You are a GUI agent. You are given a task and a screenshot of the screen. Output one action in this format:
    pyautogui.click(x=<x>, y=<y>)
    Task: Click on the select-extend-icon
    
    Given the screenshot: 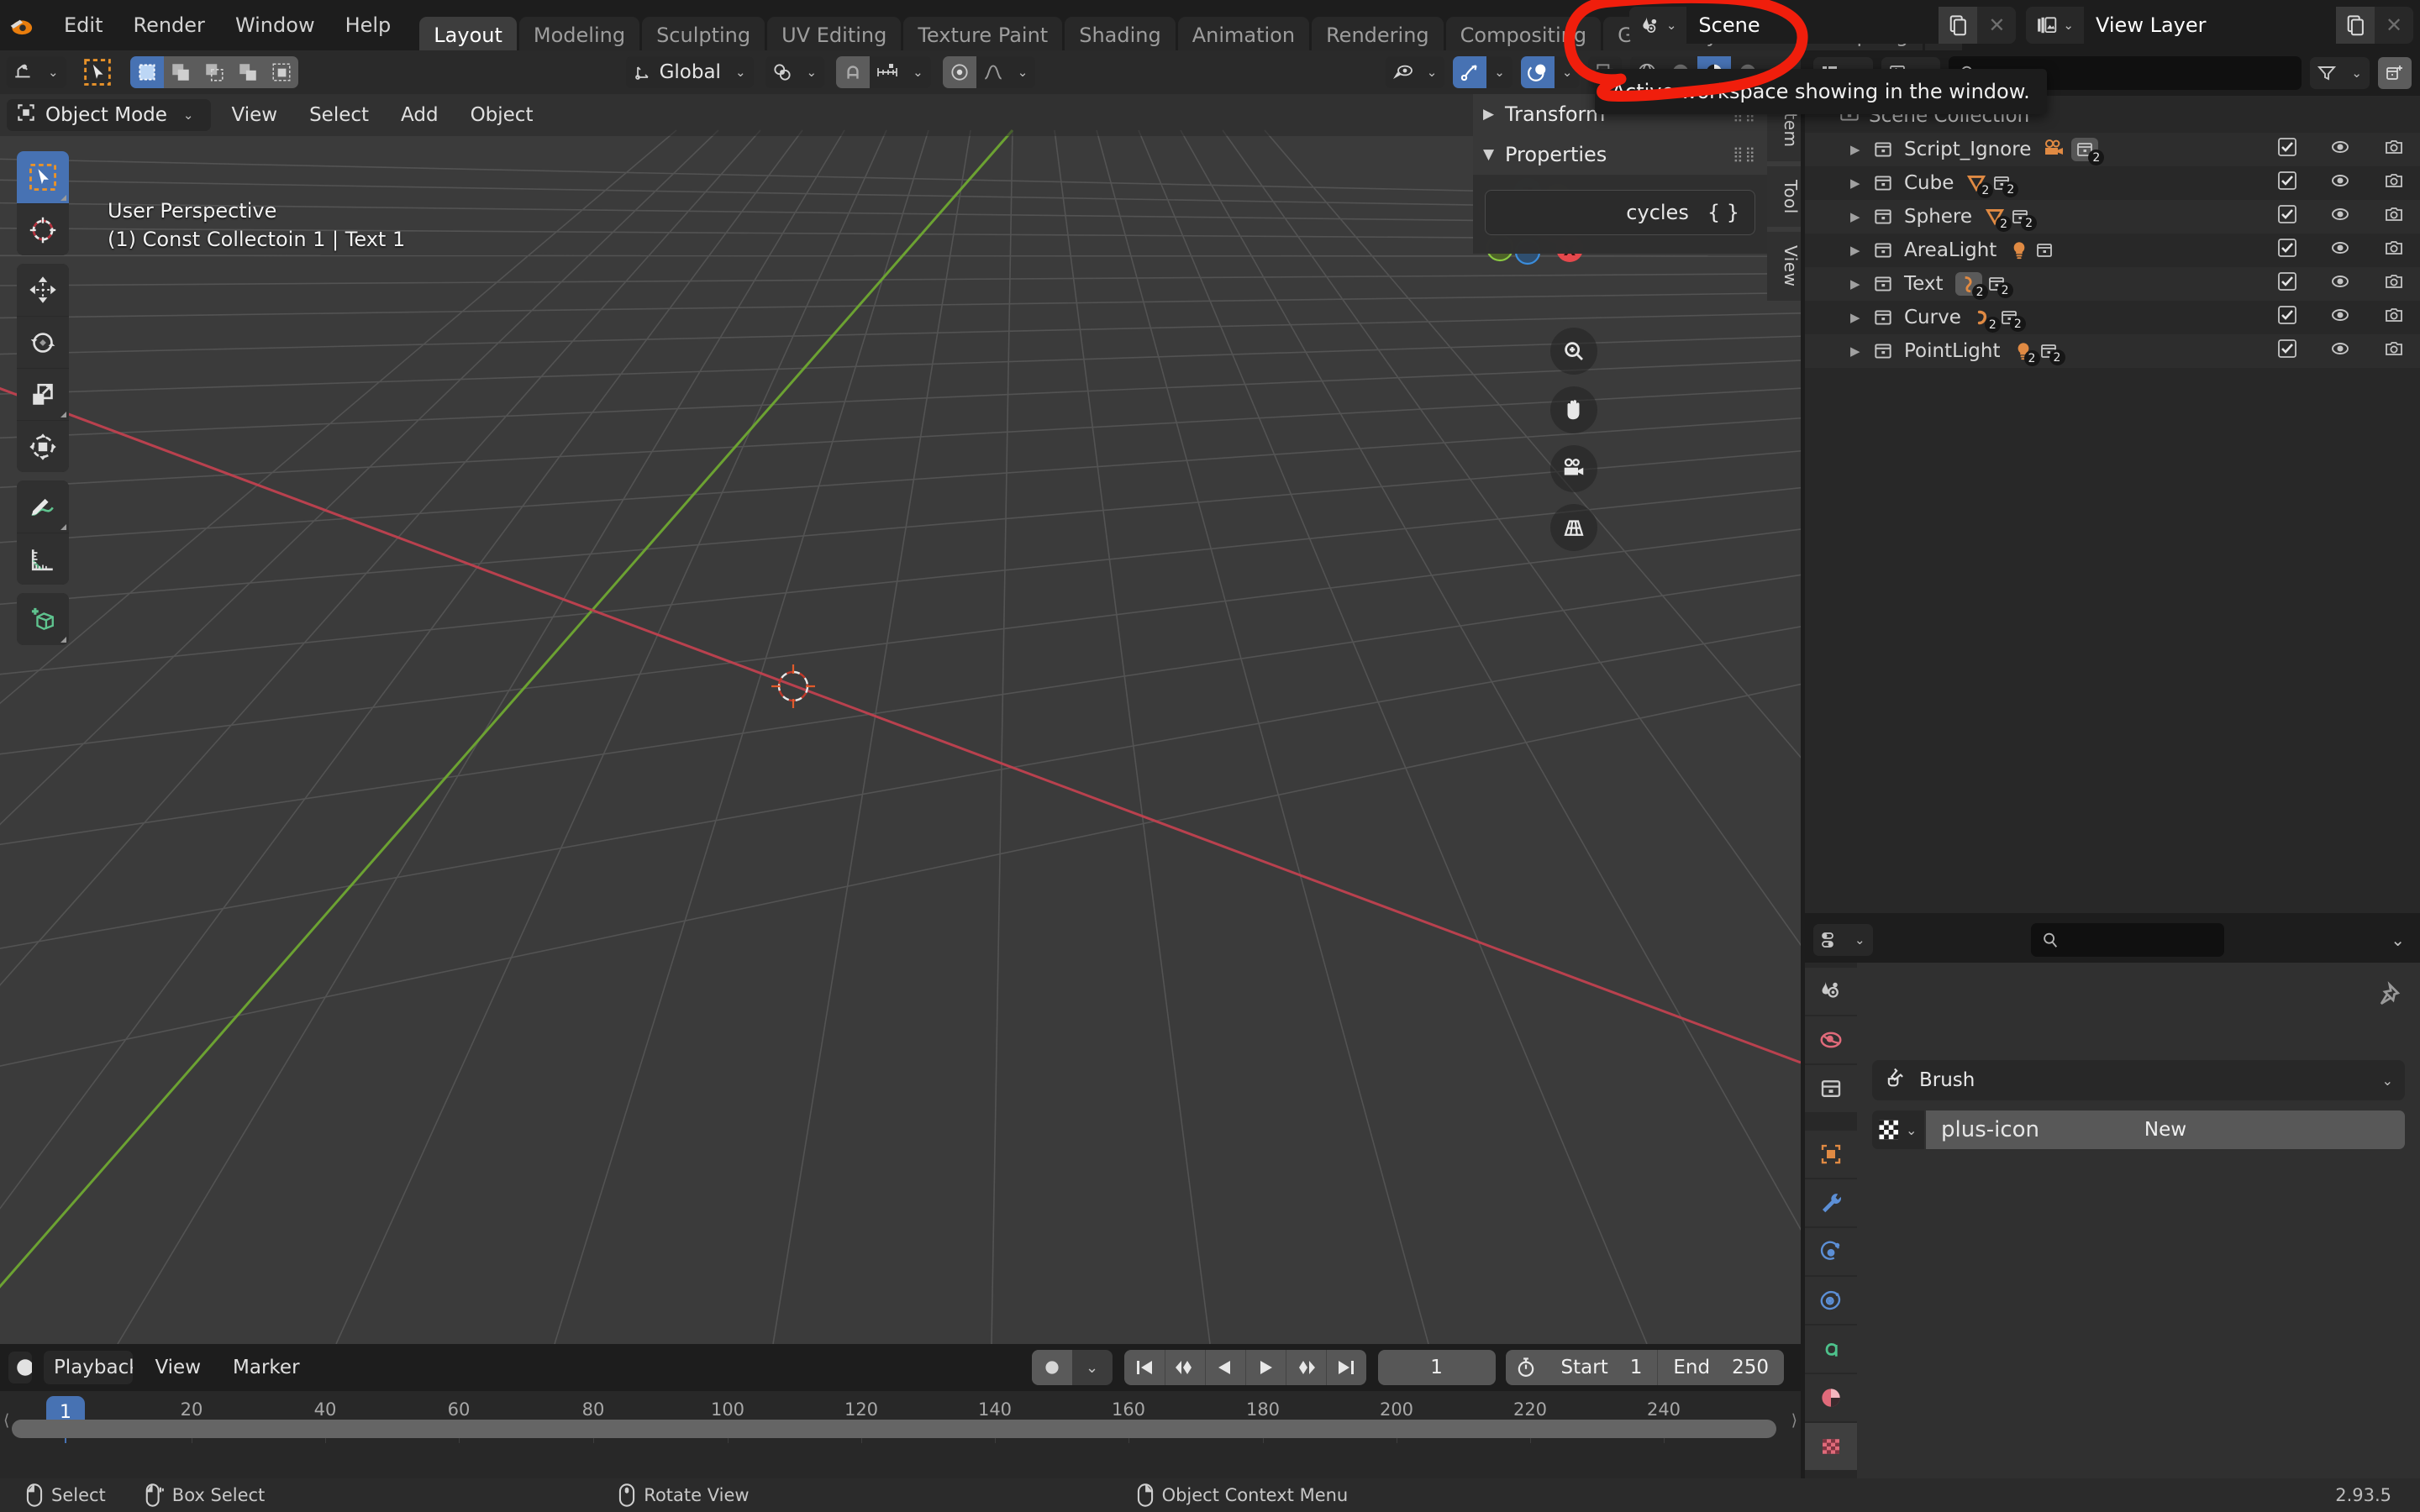 What is the action you would take?
    pyautogui.click(x=180, y=72)
    